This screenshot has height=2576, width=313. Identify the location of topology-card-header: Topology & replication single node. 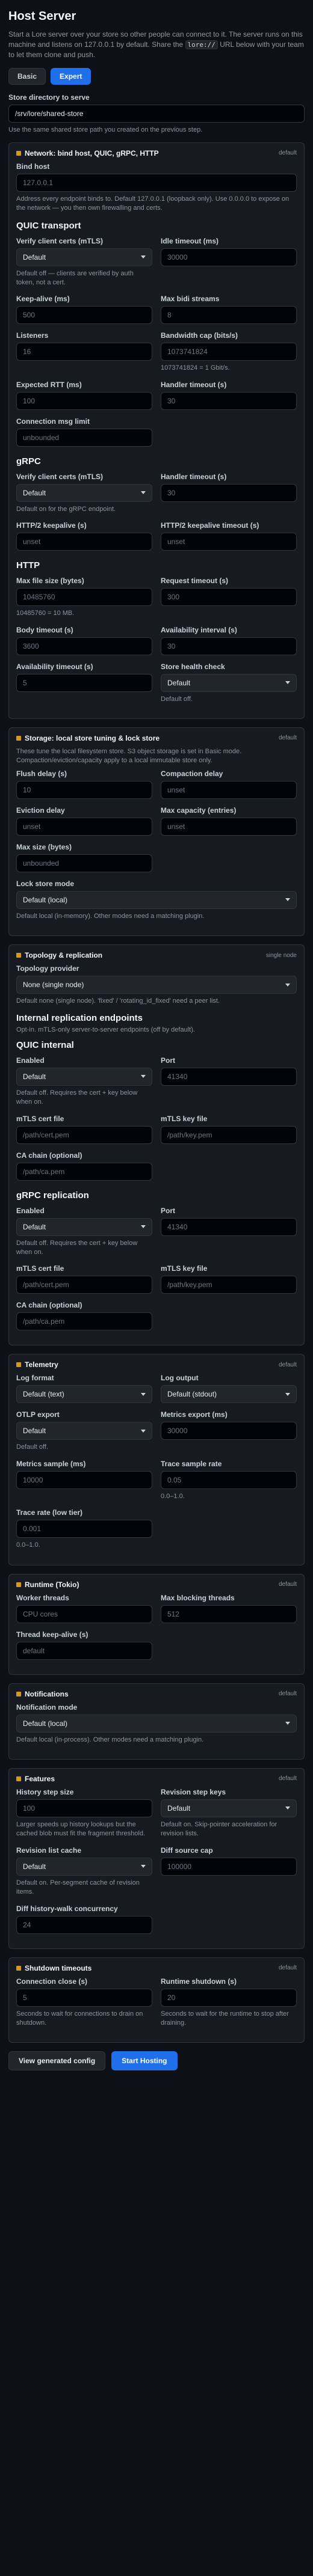
(156, 955).